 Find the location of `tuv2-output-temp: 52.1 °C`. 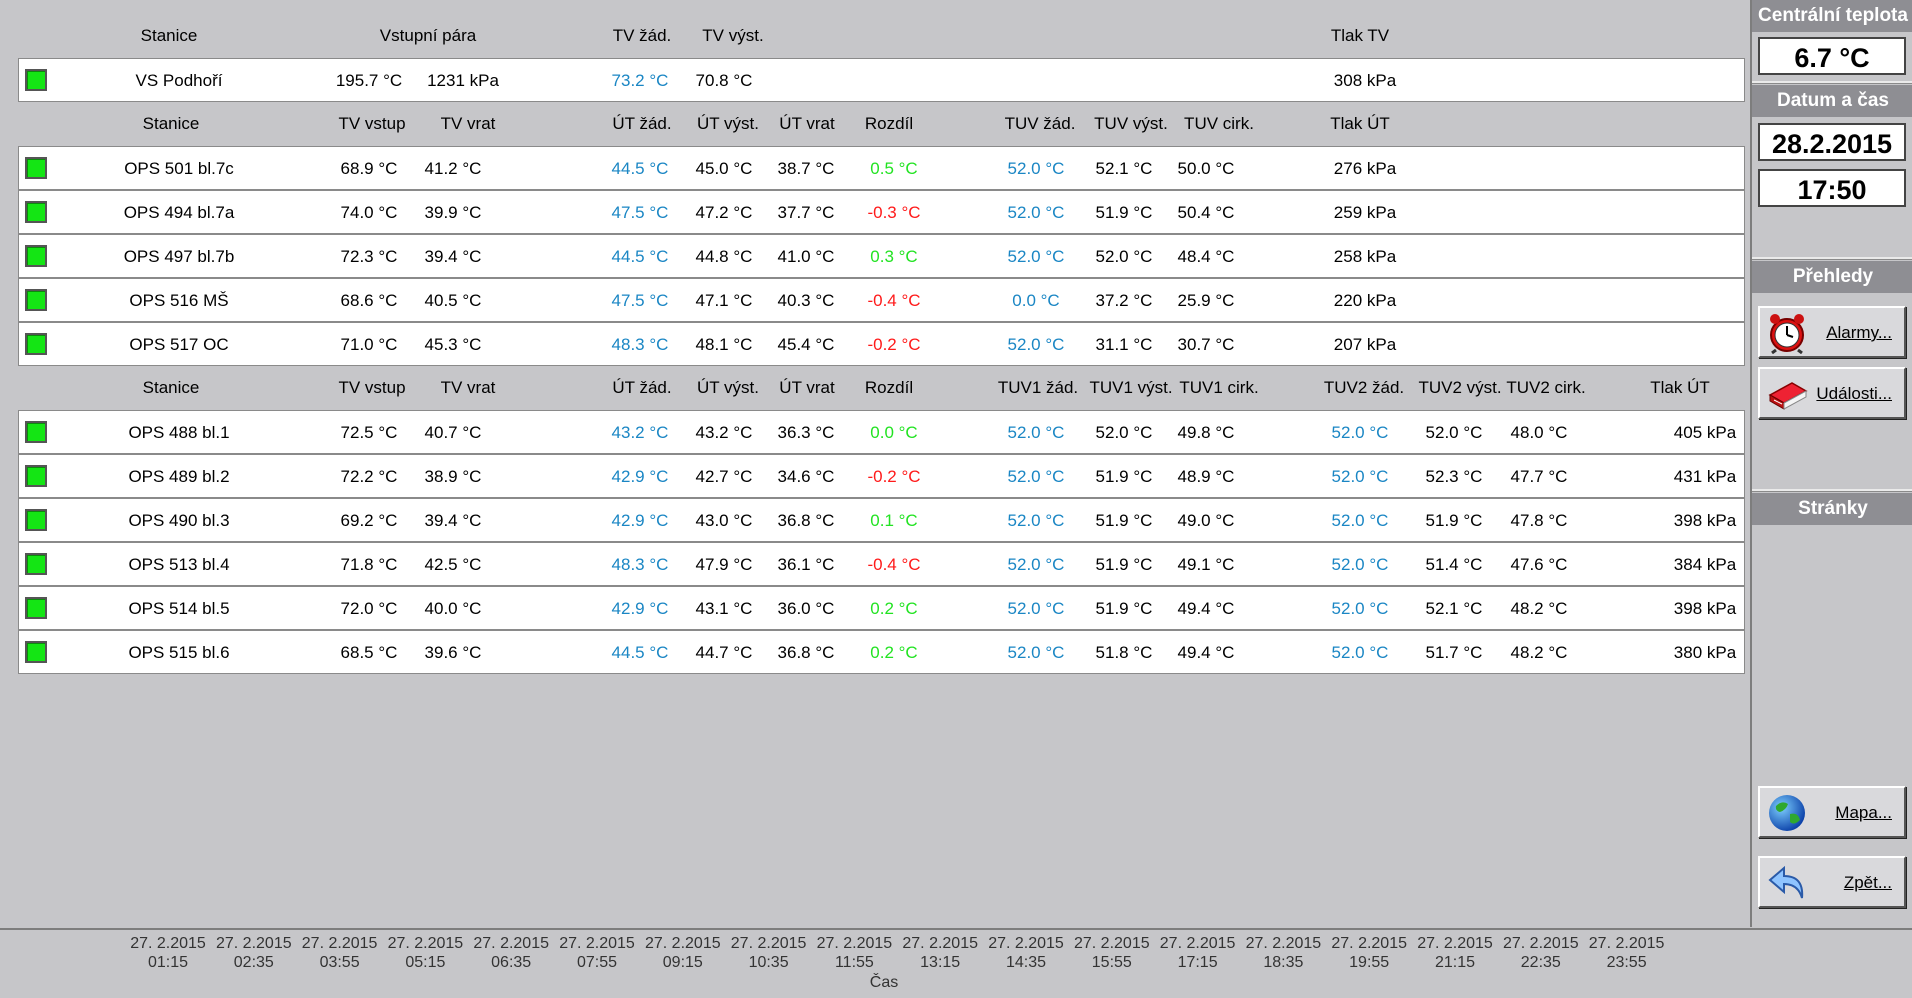

tuv2-output-temp: 52.1 °C is located at coordinates (1454, 608).